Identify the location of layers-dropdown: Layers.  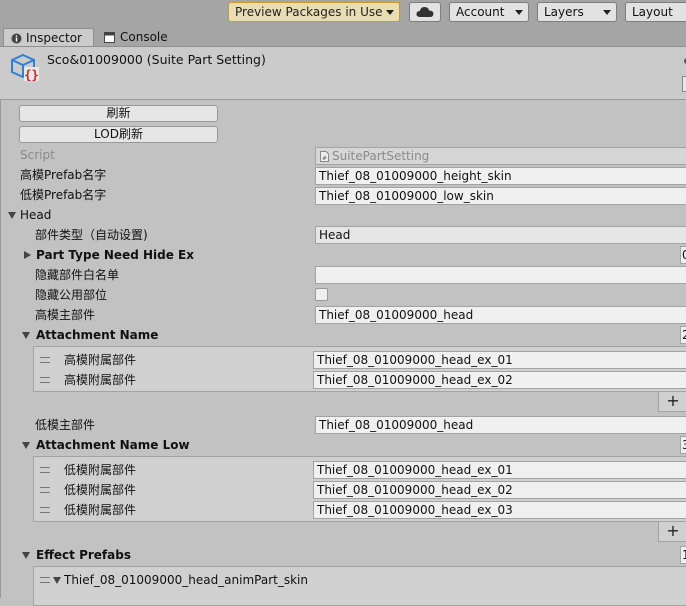
(577, 12).